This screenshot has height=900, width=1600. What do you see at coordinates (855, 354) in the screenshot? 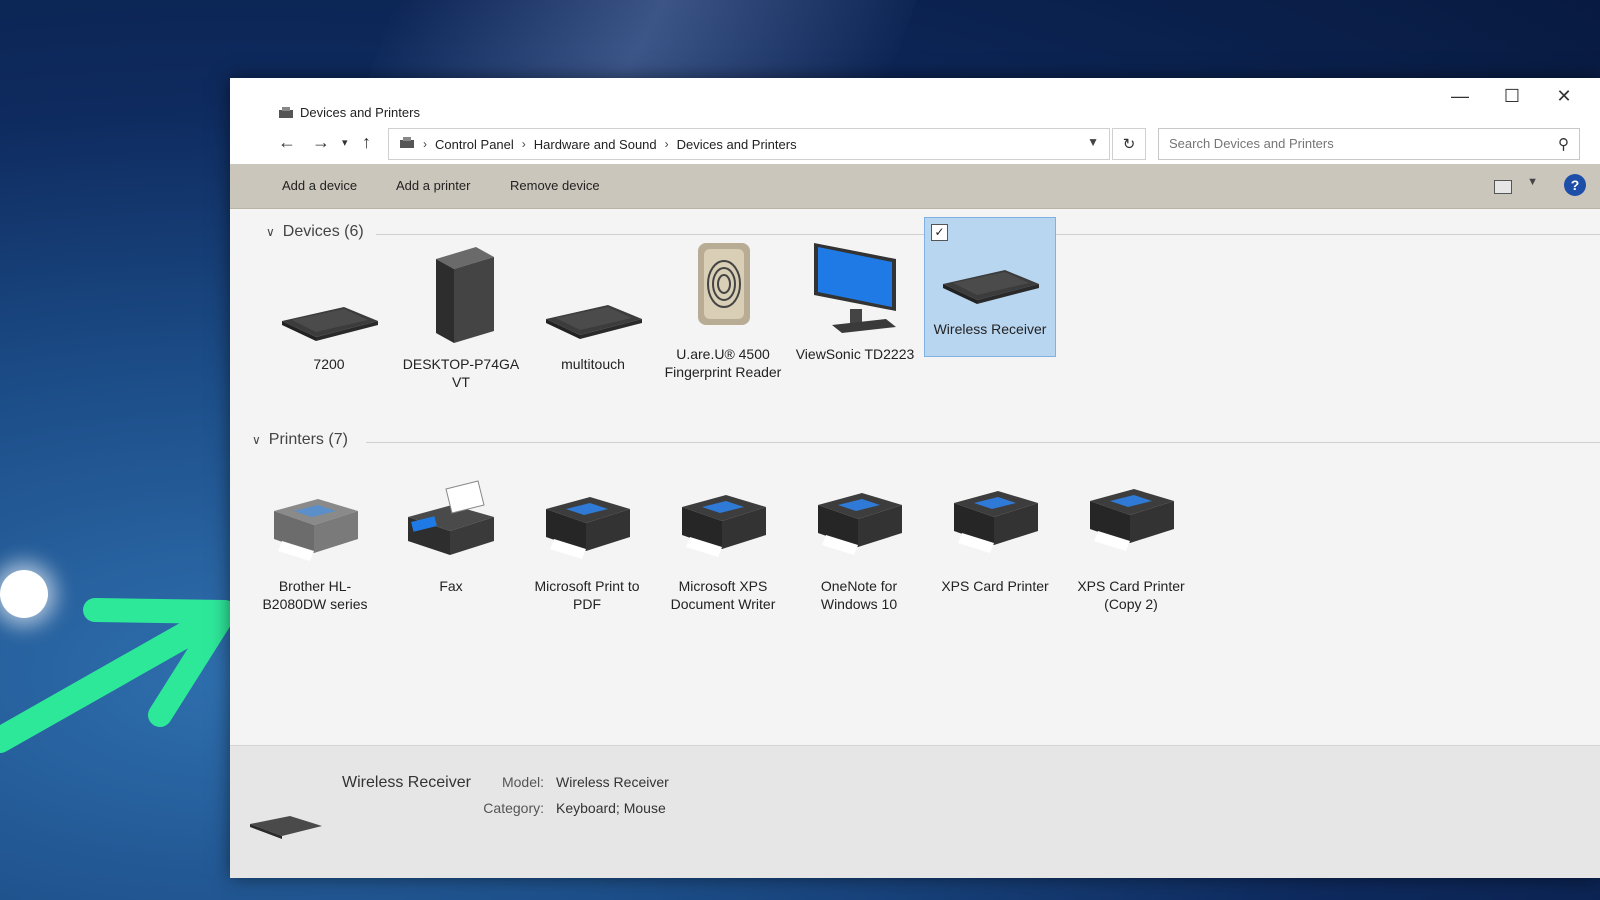
I see `device-label: ViewSonic TD2223` at bounding box center [855, 354].